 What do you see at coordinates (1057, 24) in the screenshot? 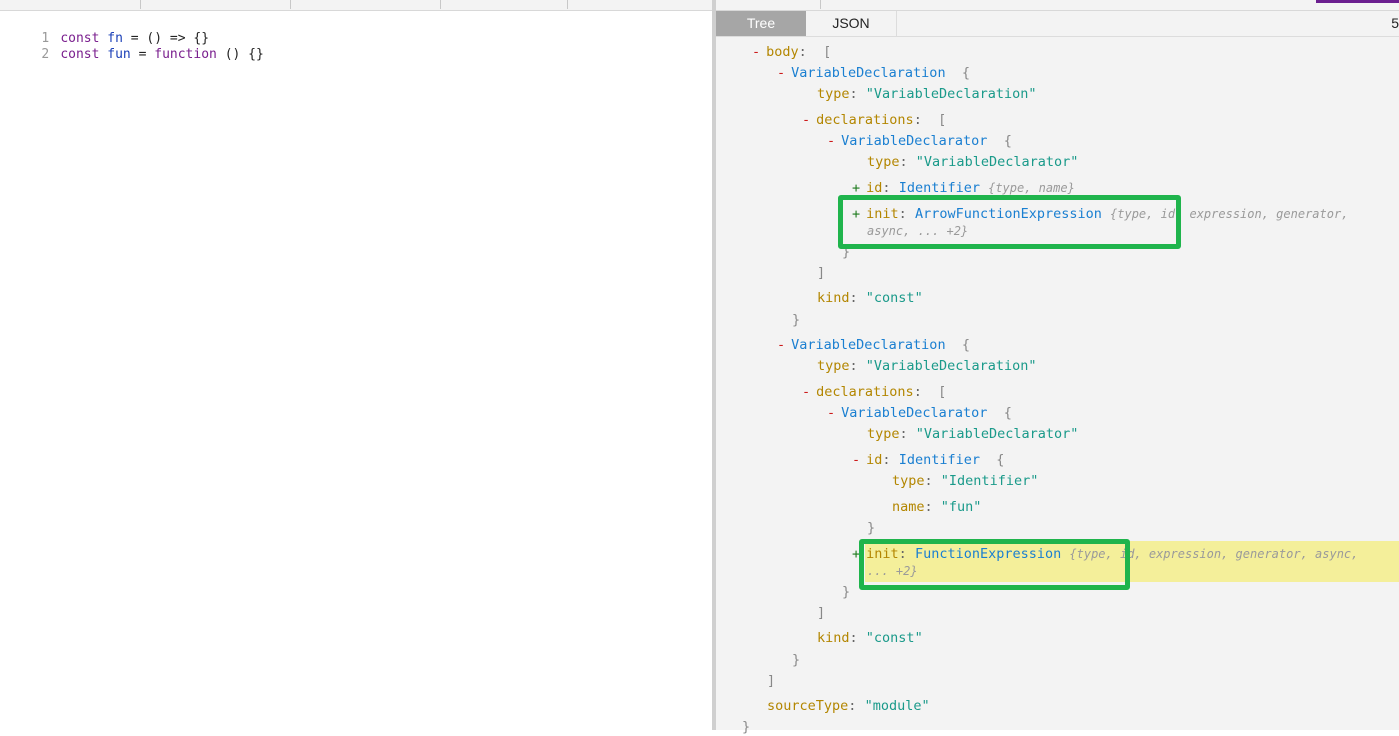
I see `view-tabs: Tree JSON 5` at bounding box center [1057, 24].